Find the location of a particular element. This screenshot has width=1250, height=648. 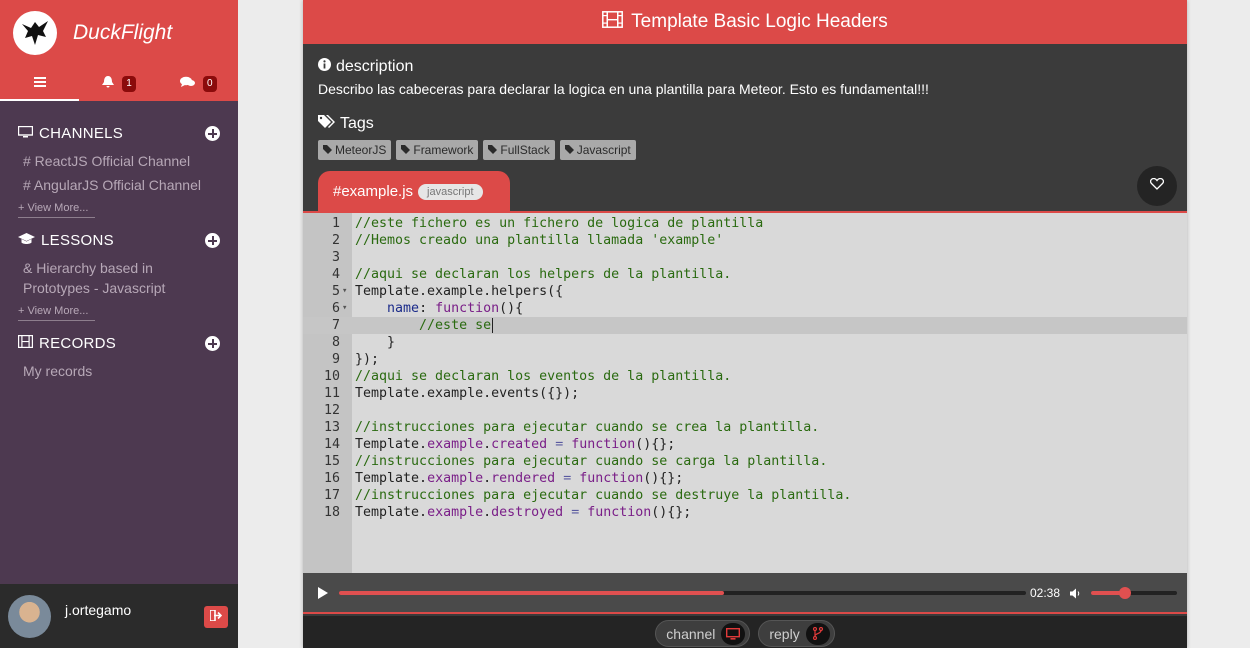

like-button is located at coordinates (1157, 186).